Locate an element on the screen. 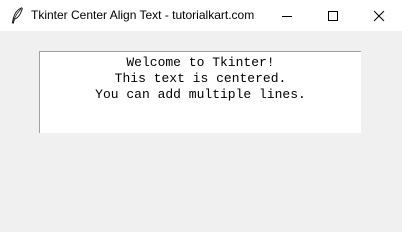 Image resolution: width=402 pixels, height=240 pixels. minimize-button is located at coordinates (287, 15).